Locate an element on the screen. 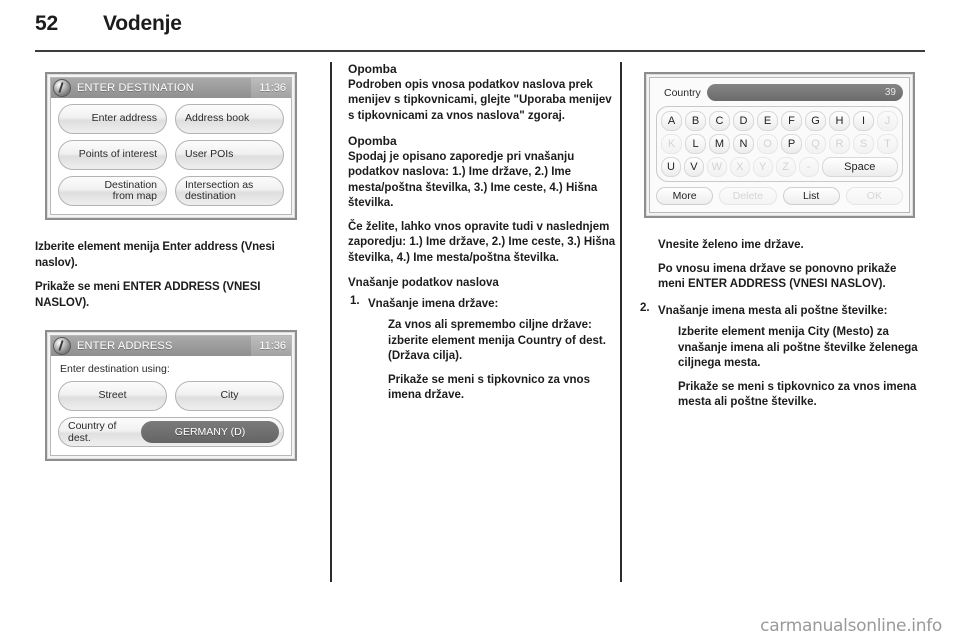 Image resolution: width=960 pixels, height=642 pixels. device-titlebar: ENTER DESTINATION 11:36 is located at coordinates (171, 88).